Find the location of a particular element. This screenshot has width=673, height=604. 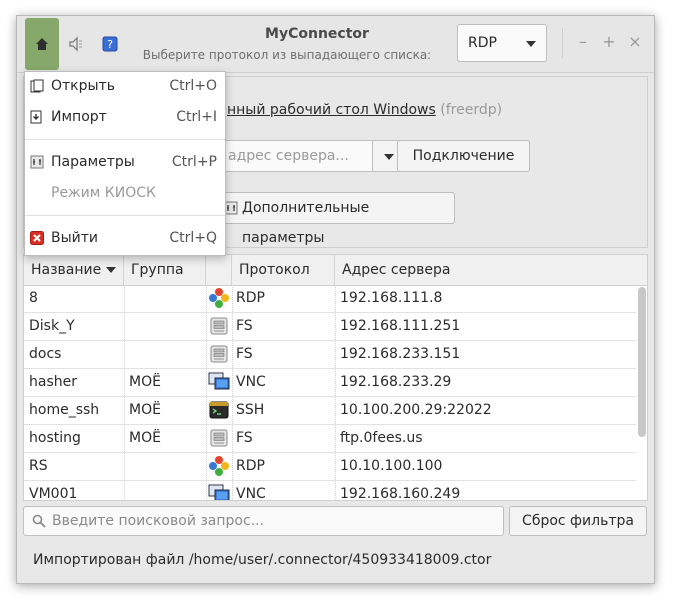

speaker-icon is located at coordinates (75, 44).